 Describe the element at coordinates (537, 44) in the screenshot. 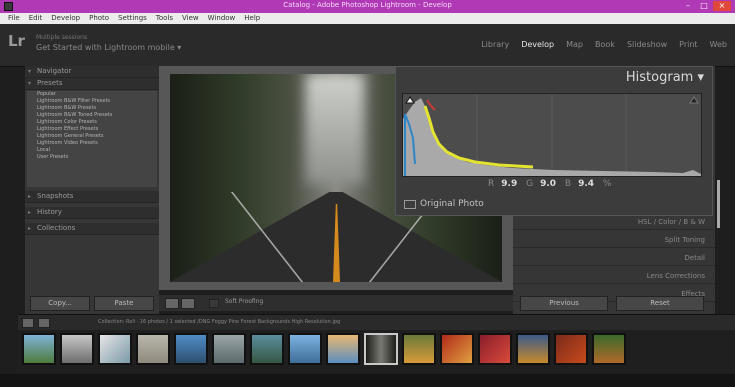

I see `module-develop: Develop` at that location.